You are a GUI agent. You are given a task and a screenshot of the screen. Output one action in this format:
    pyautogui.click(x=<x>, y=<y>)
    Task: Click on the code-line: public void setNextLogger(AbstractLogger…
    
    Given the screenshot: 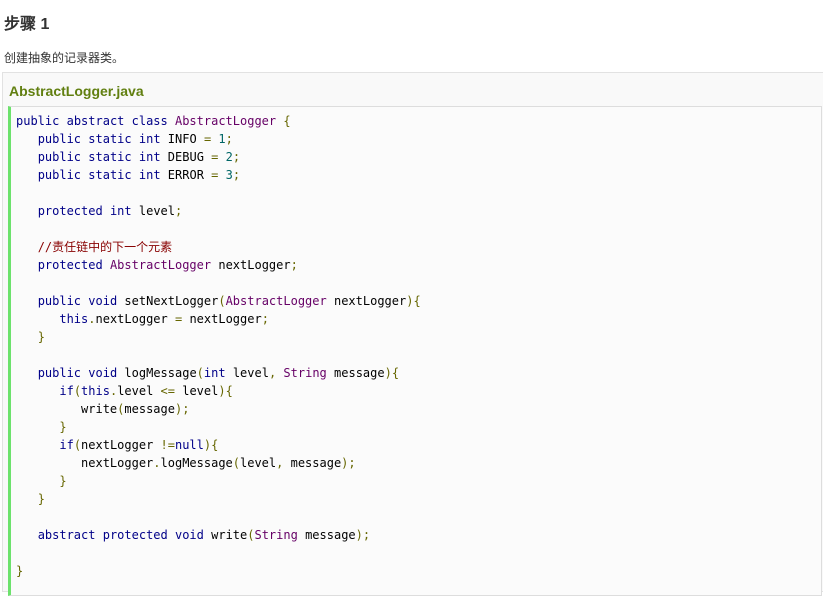 What is the action you would take?
    pyautogui.click(x=229, y=301)
    